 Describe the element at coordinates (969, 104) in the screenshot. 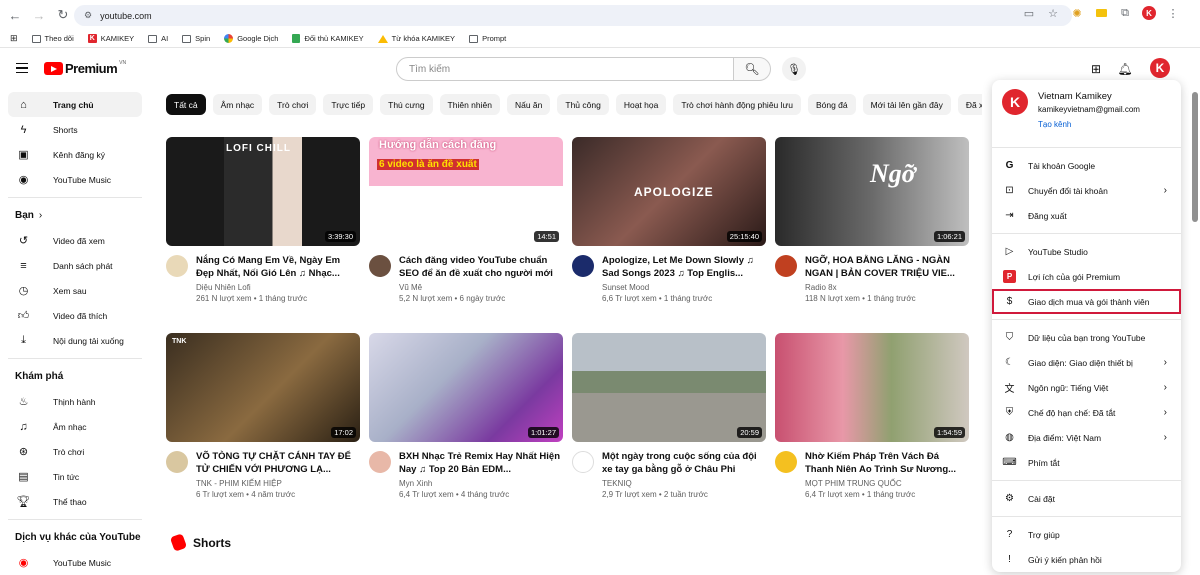

I see `chip: Đã xe` at that location.